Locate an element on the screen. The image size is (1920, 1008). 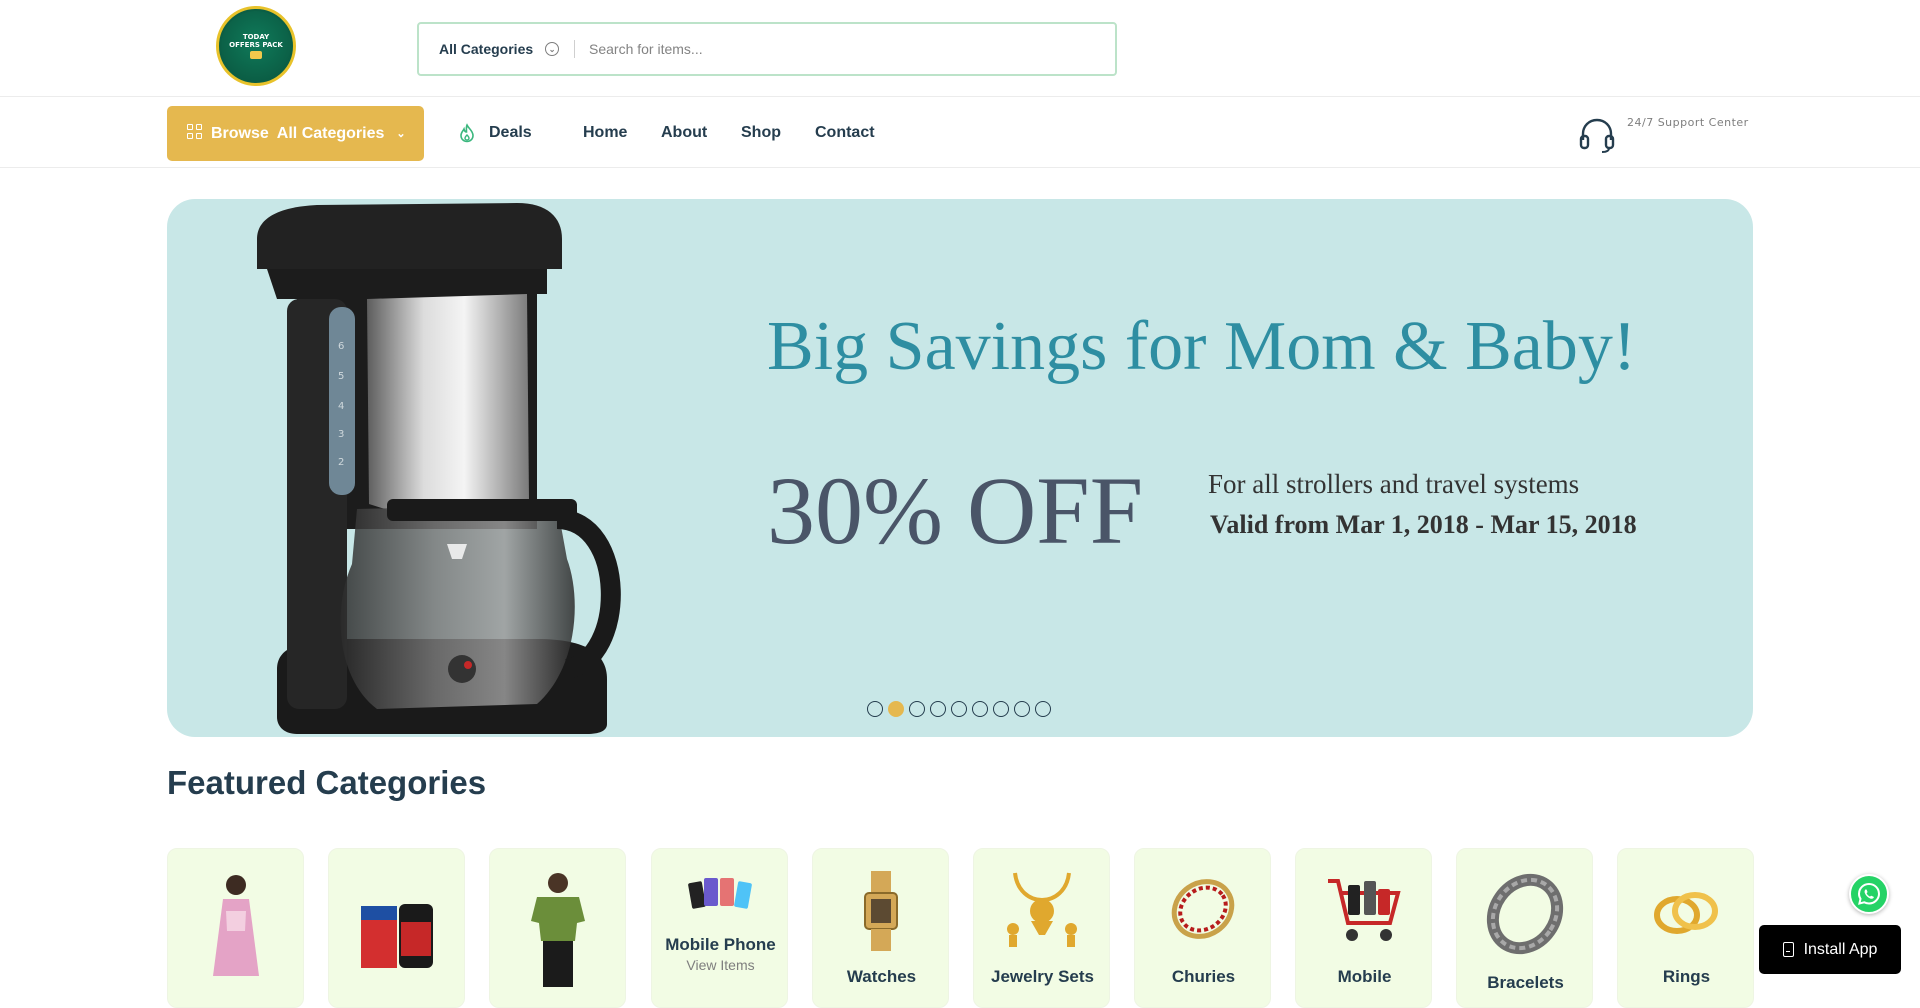
category-view-items: View Items is located at coordinates (720, 965).